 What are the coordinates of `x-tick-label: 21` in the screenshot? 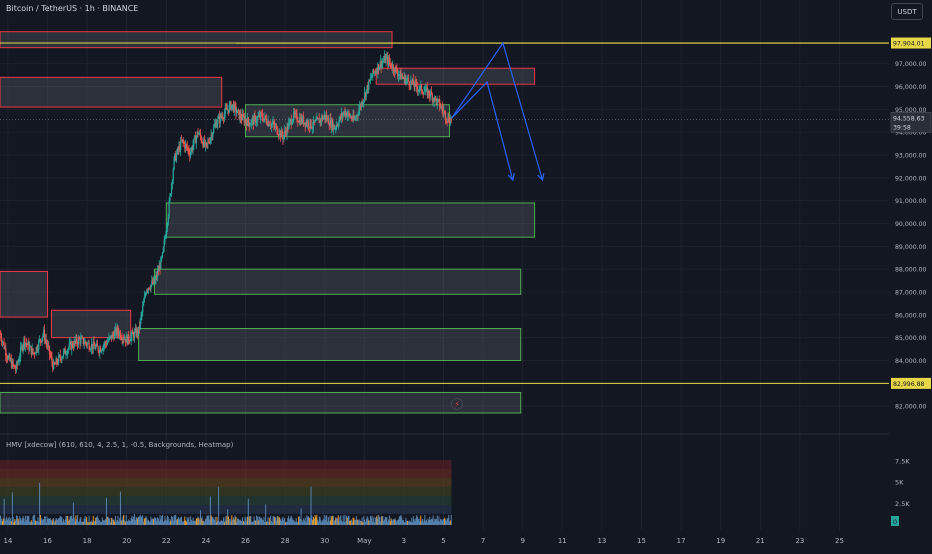 It's located at (760, 541).